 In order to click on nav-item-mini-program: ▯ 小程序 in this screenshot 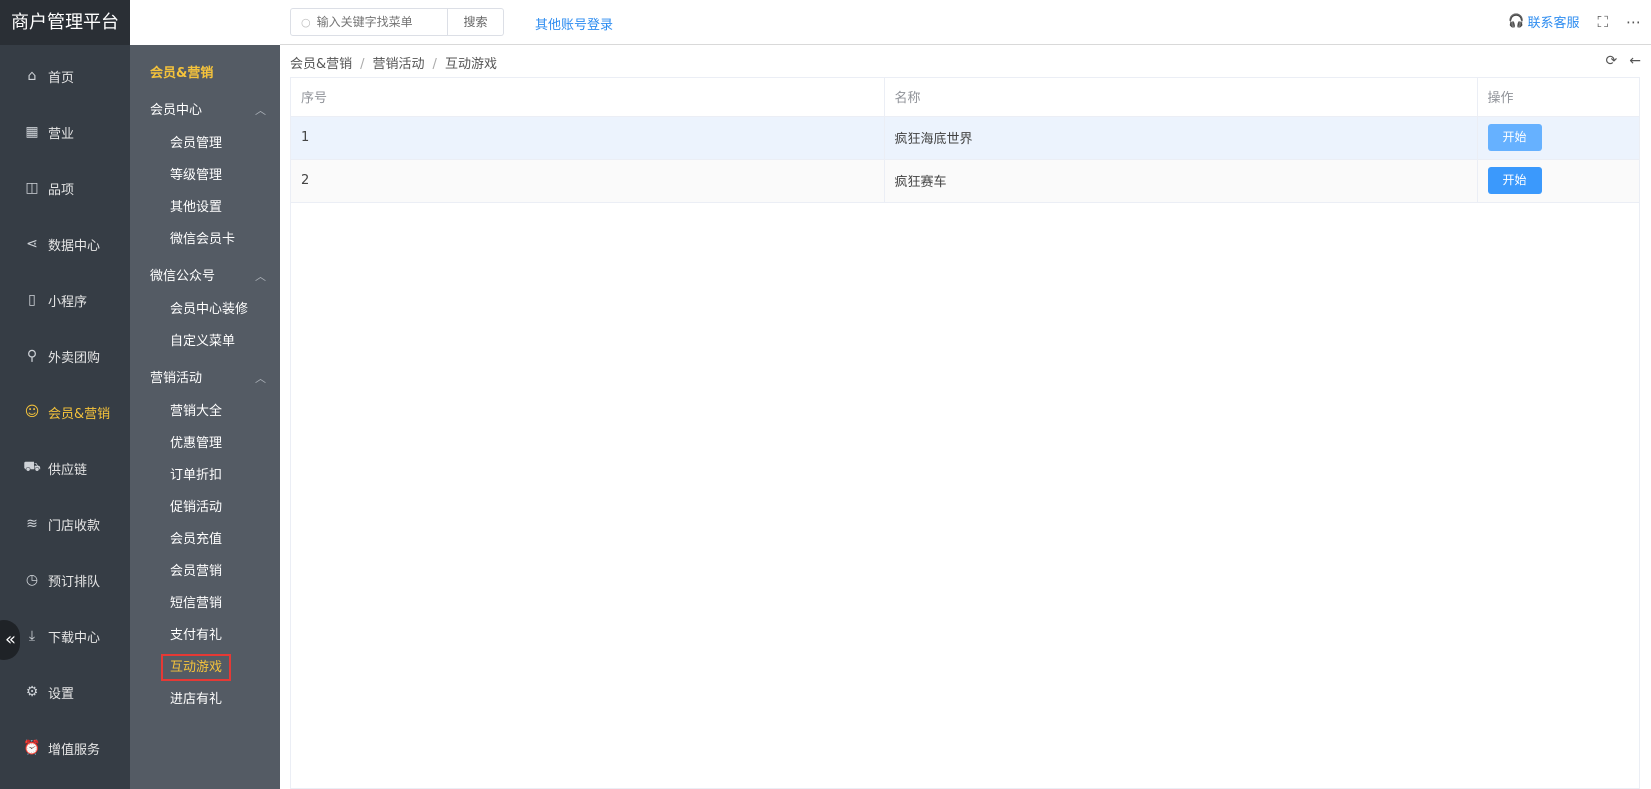, I will do `click(65, 300)`.